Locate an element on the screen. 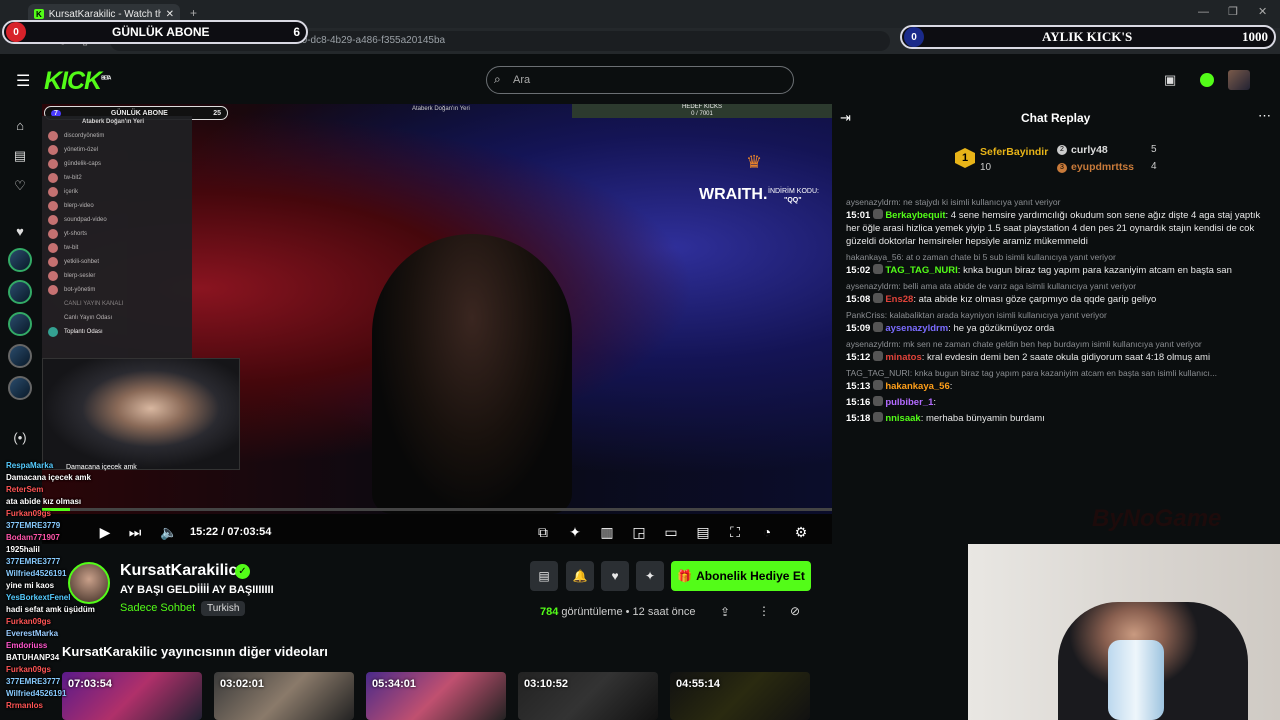 The height and width of the screenshot is (720, 1280). webcam-overlay is located at coordinates (1124, 632).